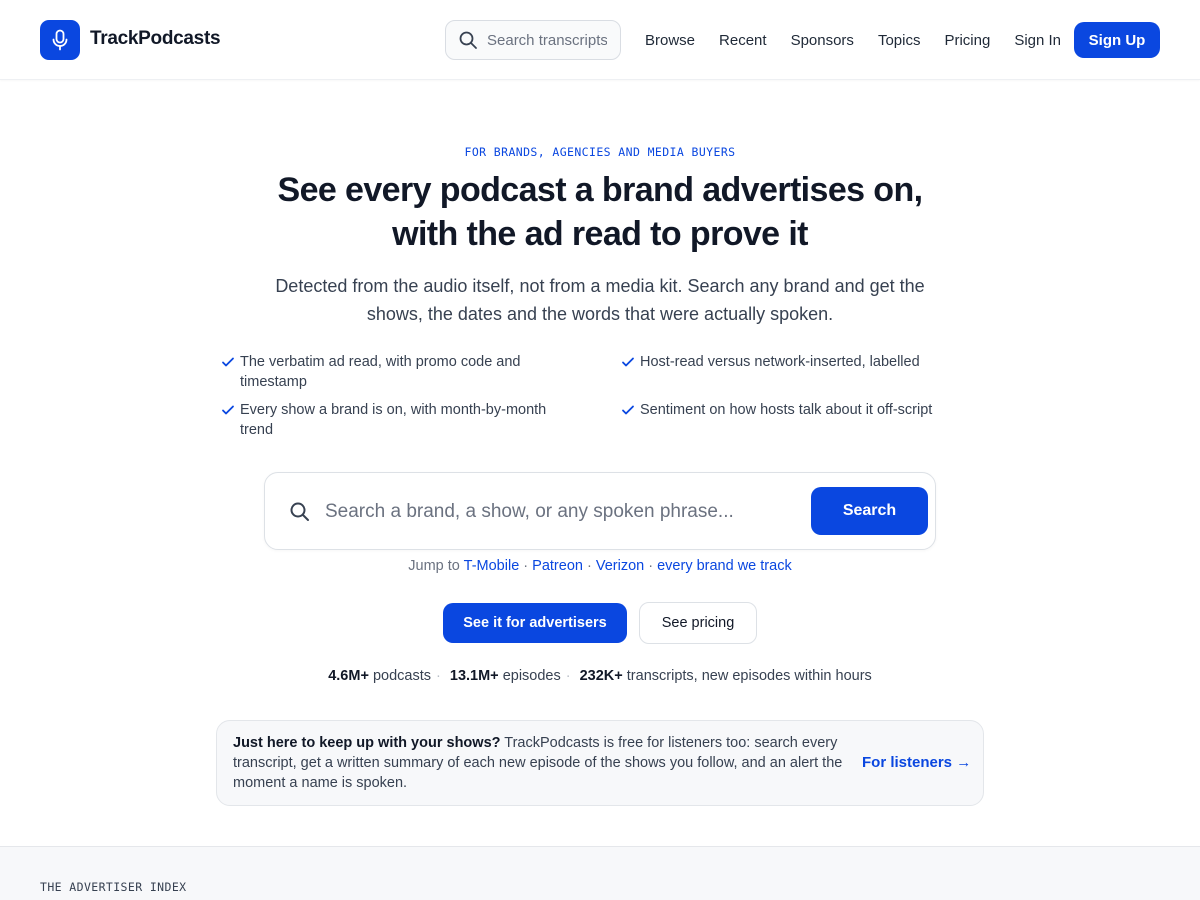 The height and width of the screenshot is (900, 1200). I want to click on see-pricing-button: See pricing, so click(698, 623).